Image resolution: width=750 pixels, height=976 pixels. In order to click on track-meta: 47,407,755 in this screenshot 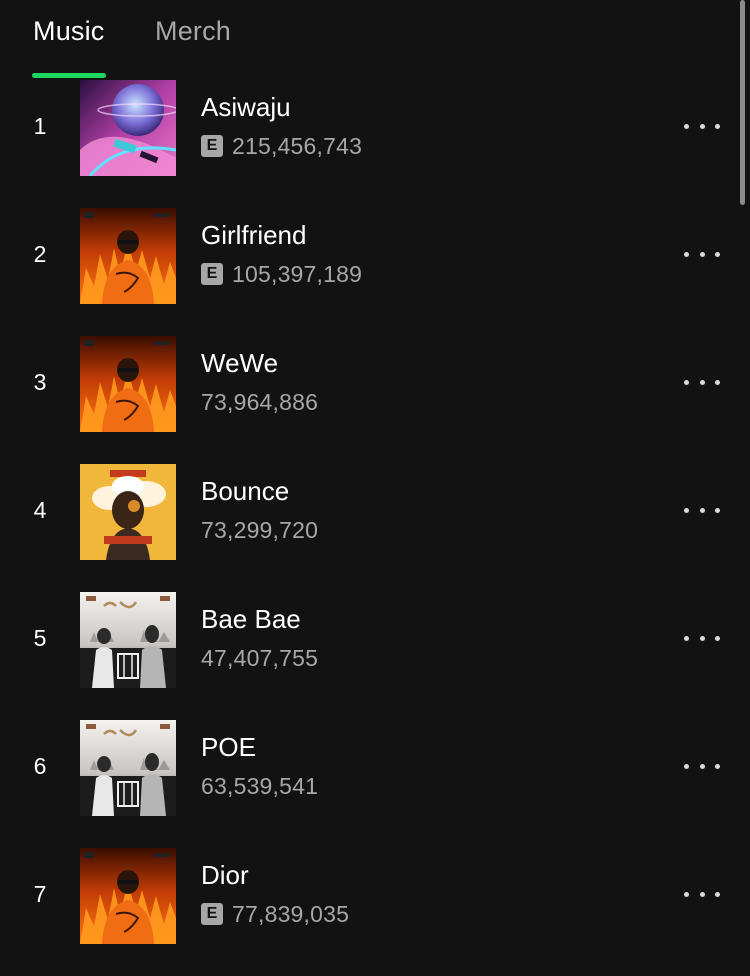, I will do `click(259, 658)`.